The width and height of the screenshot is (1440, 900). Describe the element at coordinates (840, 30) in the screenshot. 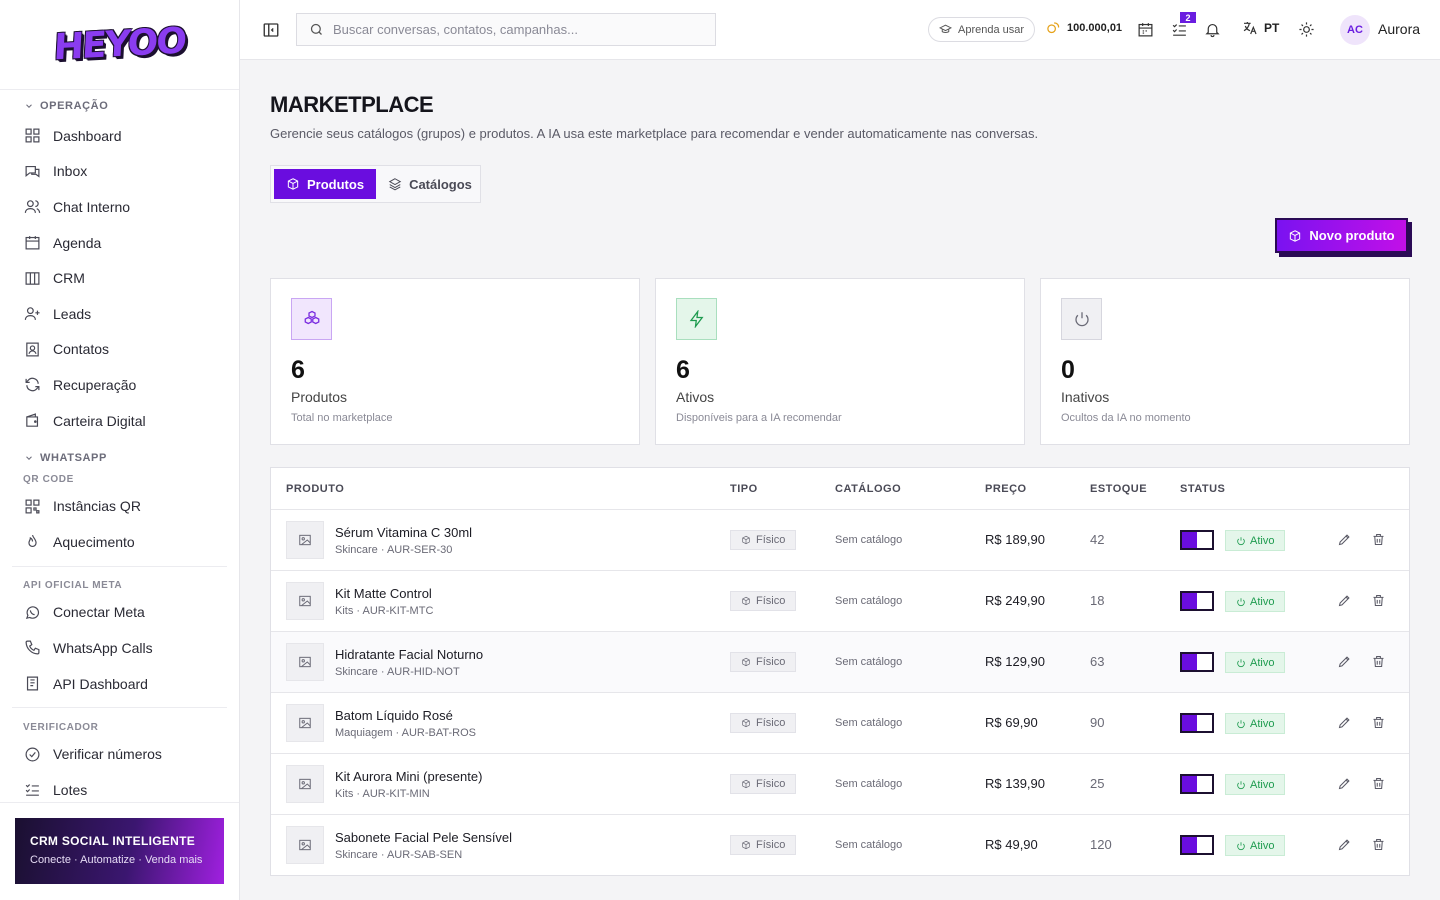

I see `topbar: Aprenda usar 100.000,01 2 PT AC Aurora` at that location.